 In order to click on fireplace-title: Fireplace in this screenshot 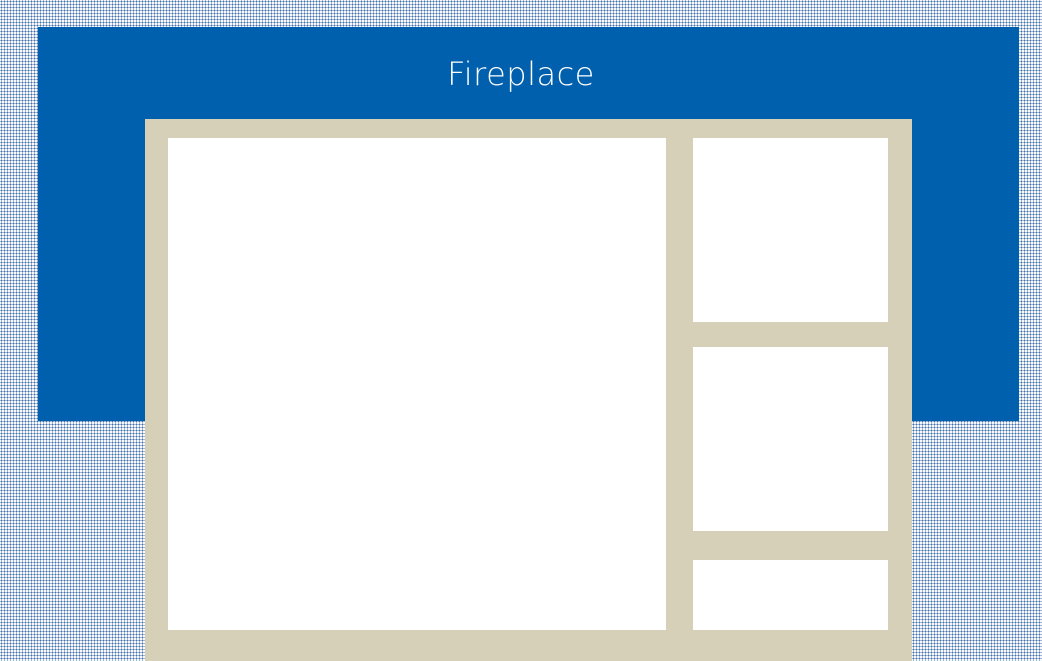, I will do `click(521, 74)`.